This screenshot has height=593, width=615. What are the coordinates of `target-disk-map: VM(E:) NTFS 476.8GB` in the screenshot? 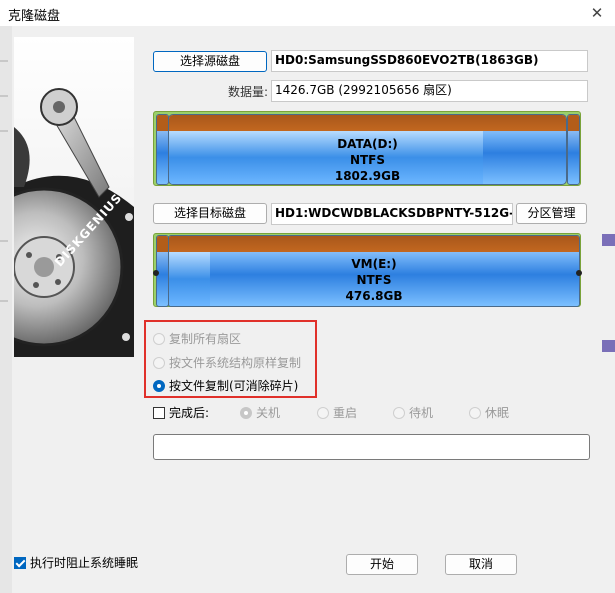 It's located at (367, 270).